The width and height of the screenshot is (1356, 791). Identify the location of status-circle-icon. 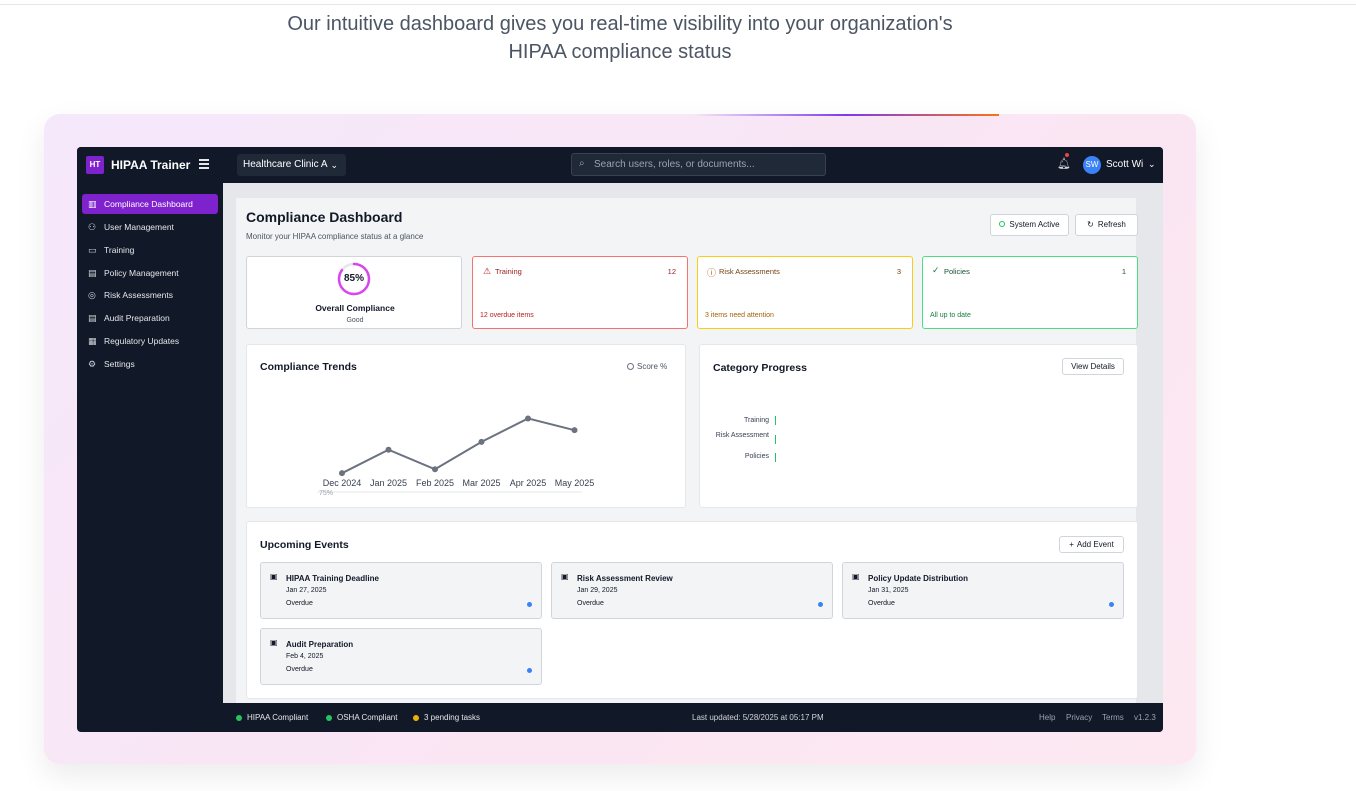
(1002, 224).